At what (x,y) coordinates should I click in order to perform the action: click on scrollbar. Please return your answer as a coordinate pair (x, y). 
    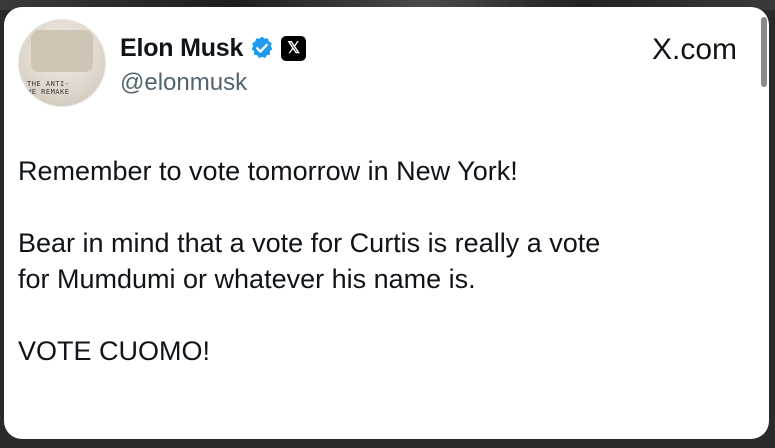
    Looking at the image, I should click on (764, 52).